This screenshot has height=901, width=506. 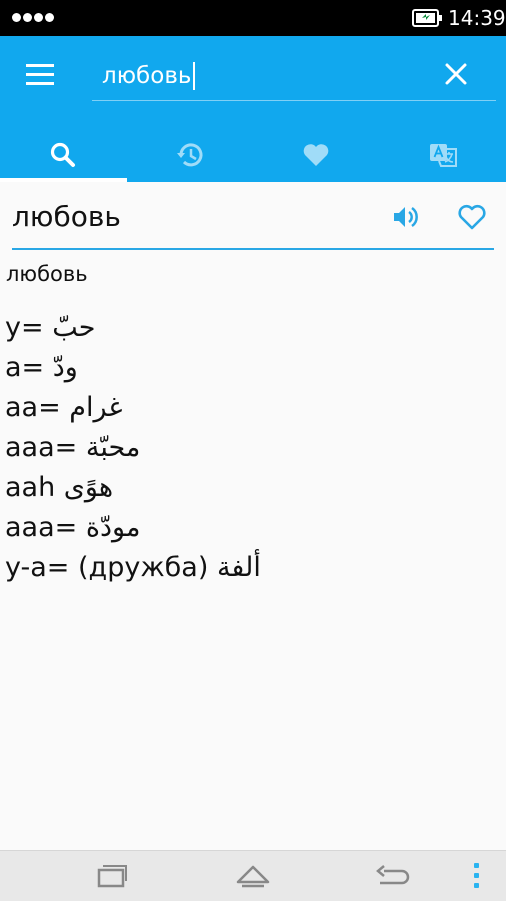 I want to click on menu-icon, so click(x=40, y=75).